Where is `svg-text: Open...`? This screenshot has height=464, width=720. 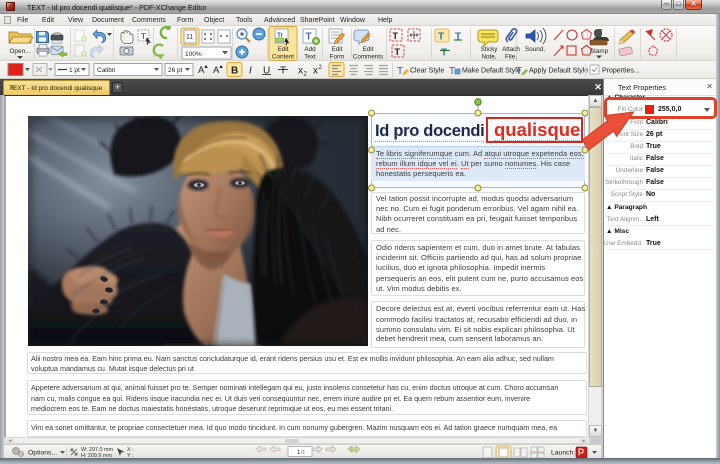 svg-text: Open... is located at coordinates (20, 51).